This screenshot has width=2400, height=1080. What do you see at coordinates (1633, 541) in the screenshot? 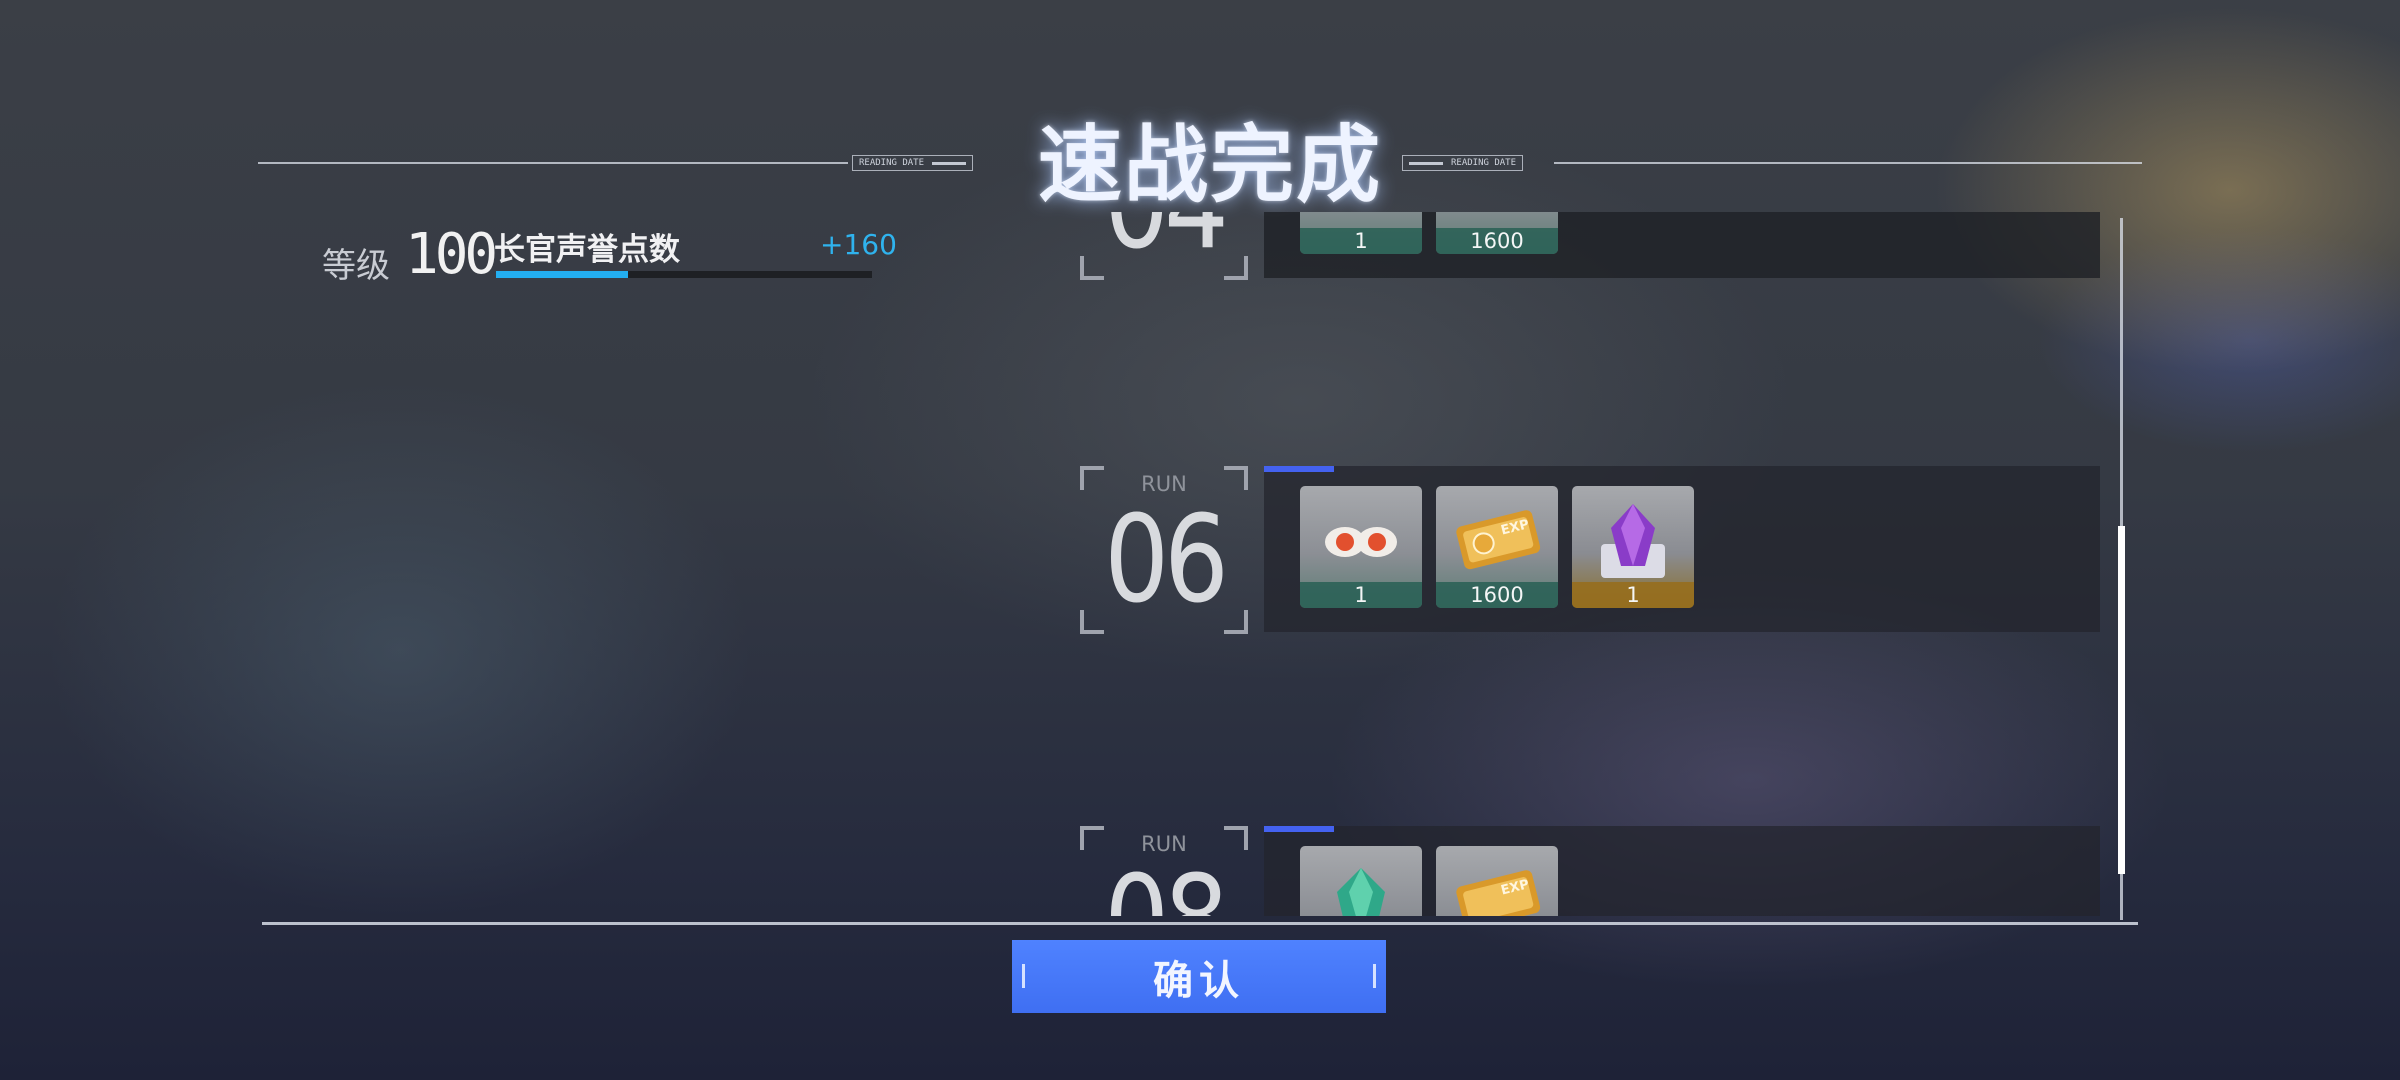
I see `purple-crystal-icon` at bounding box center [1633, 541].